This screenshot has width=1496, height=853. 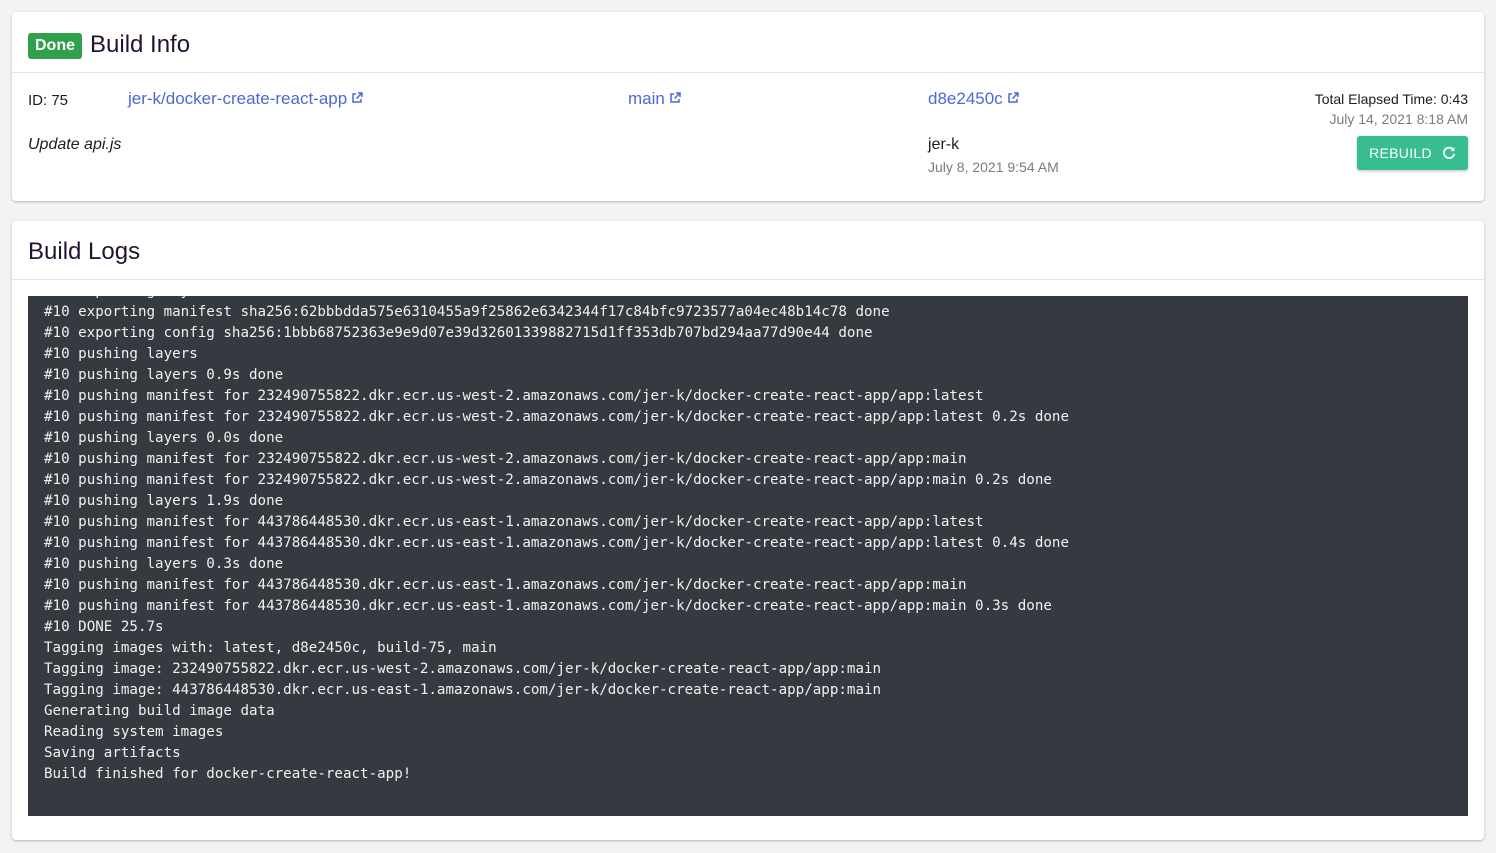 I want to click on repo-link-label: jer-k/docker-create-react-app, so click(x=238, y=98).